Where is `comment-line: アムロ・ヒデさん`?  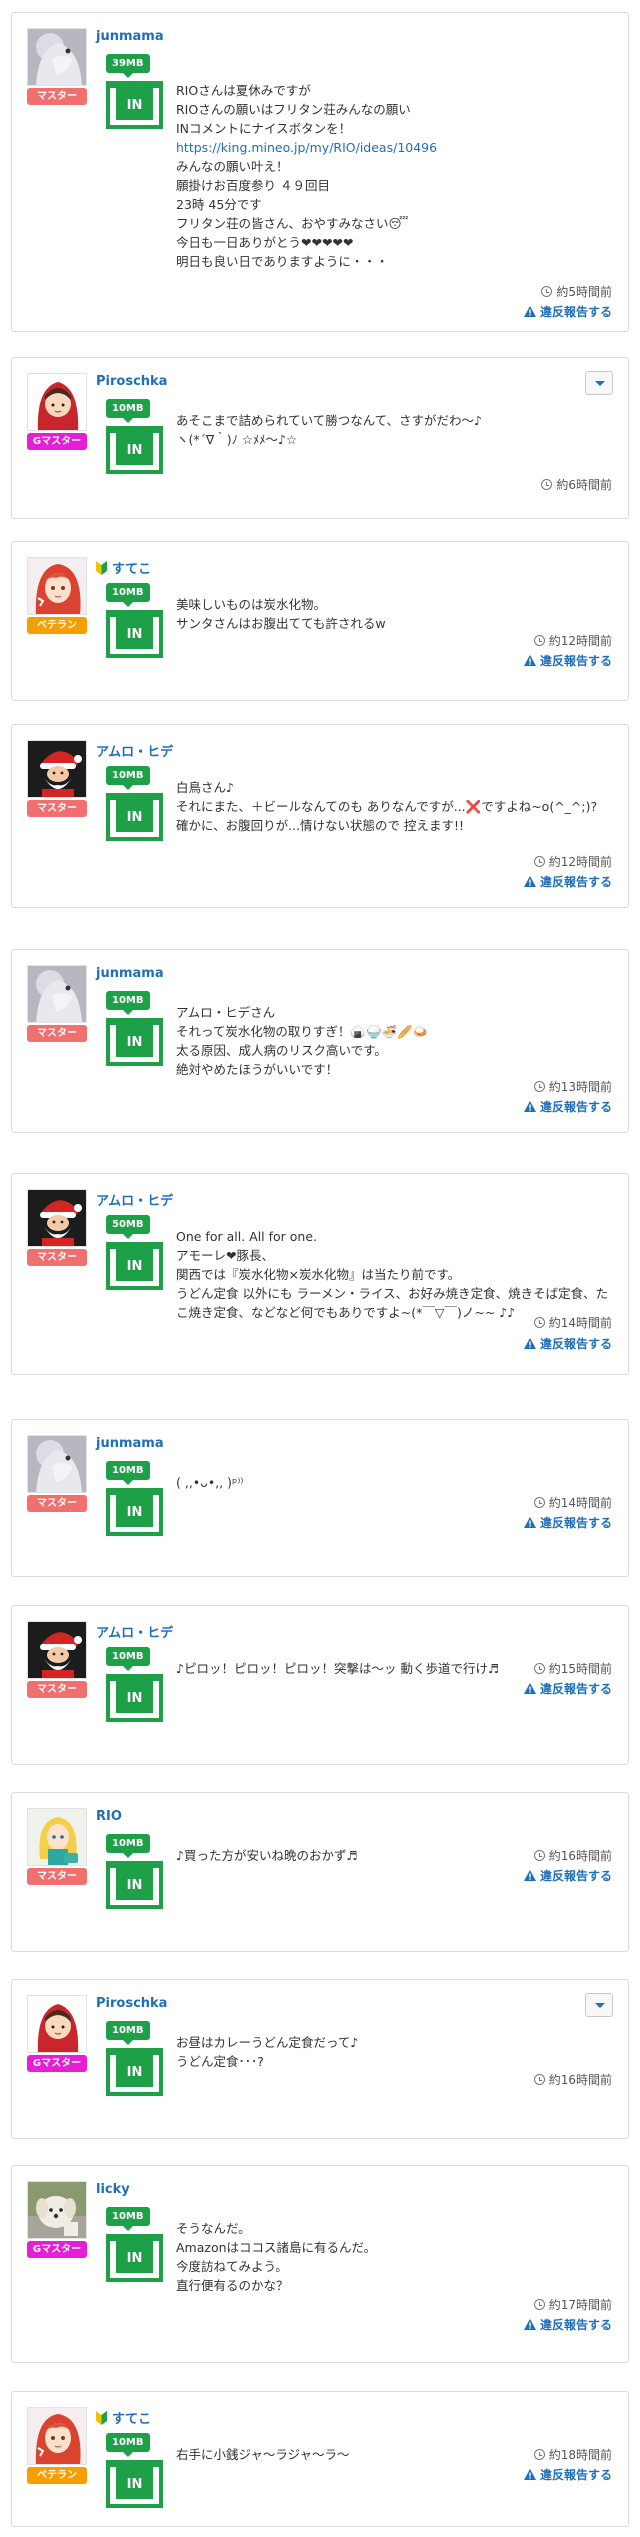
comment-line: アムロ・ヒデさん is located at coordinates (226, 1012).